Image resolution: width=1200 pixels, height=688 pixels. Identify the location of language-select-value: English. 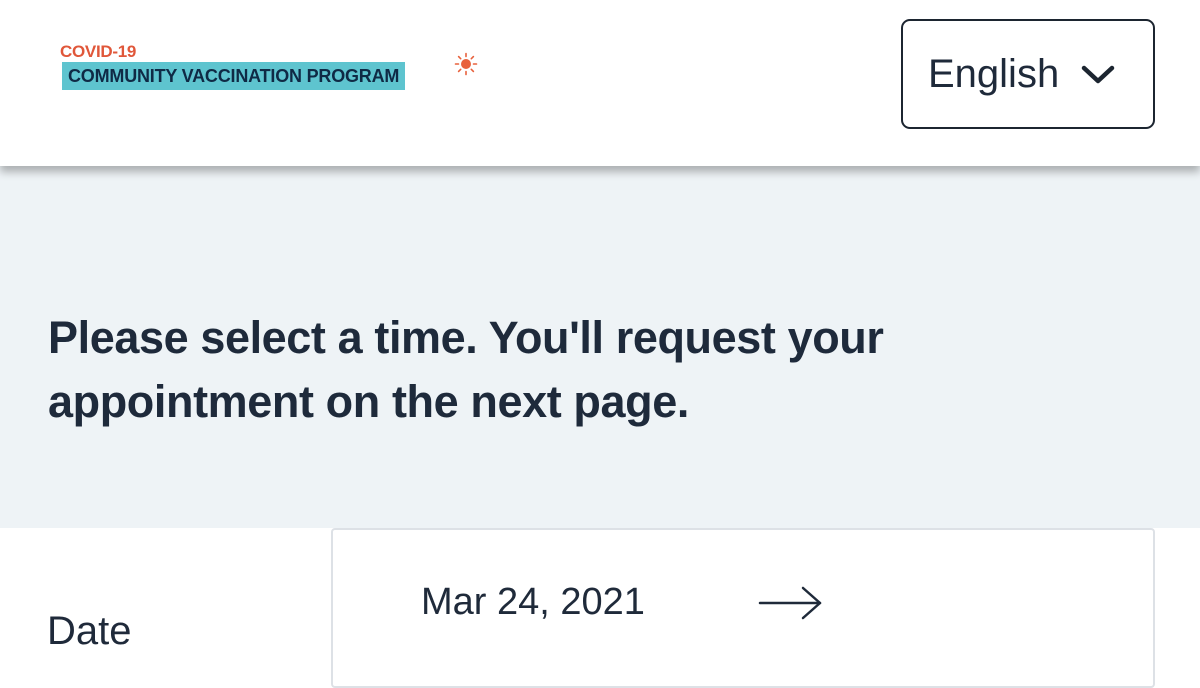
(994, 74).